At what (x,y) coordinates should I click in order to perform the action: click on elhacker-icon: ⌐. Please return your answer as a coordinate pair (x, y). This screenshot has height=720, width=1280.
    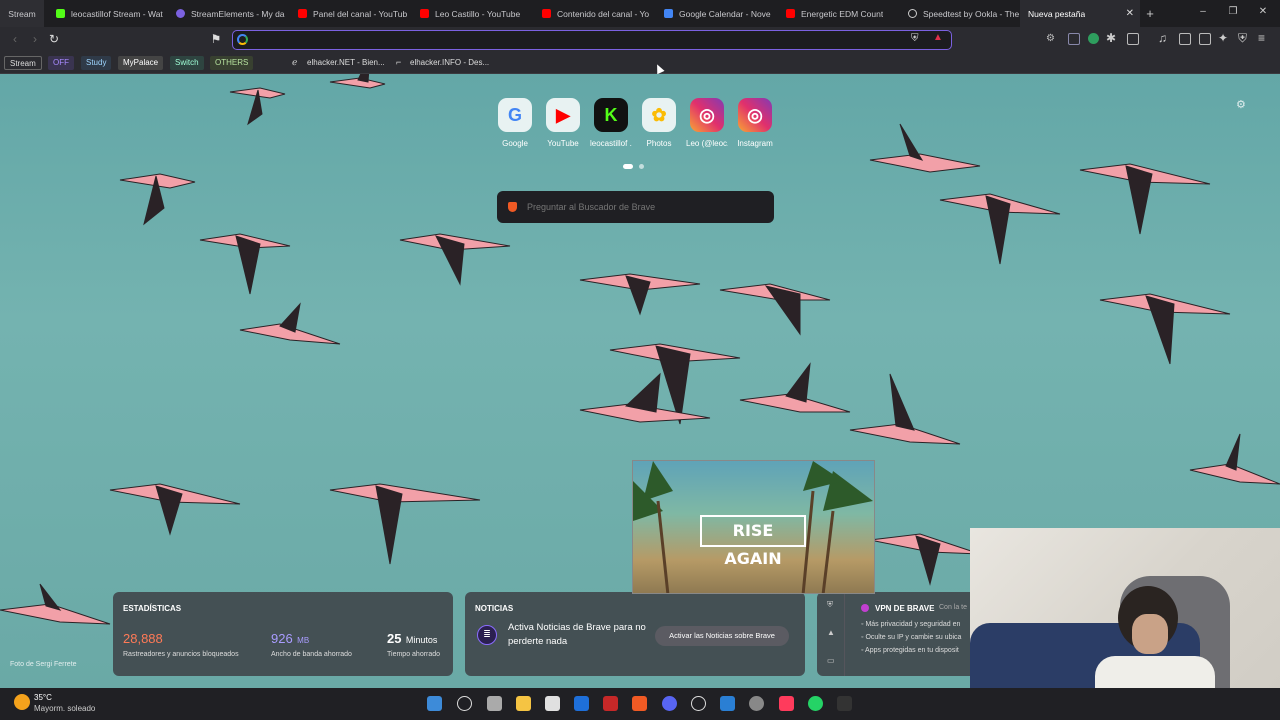
    Looking at the image, I should click on (399, 62).